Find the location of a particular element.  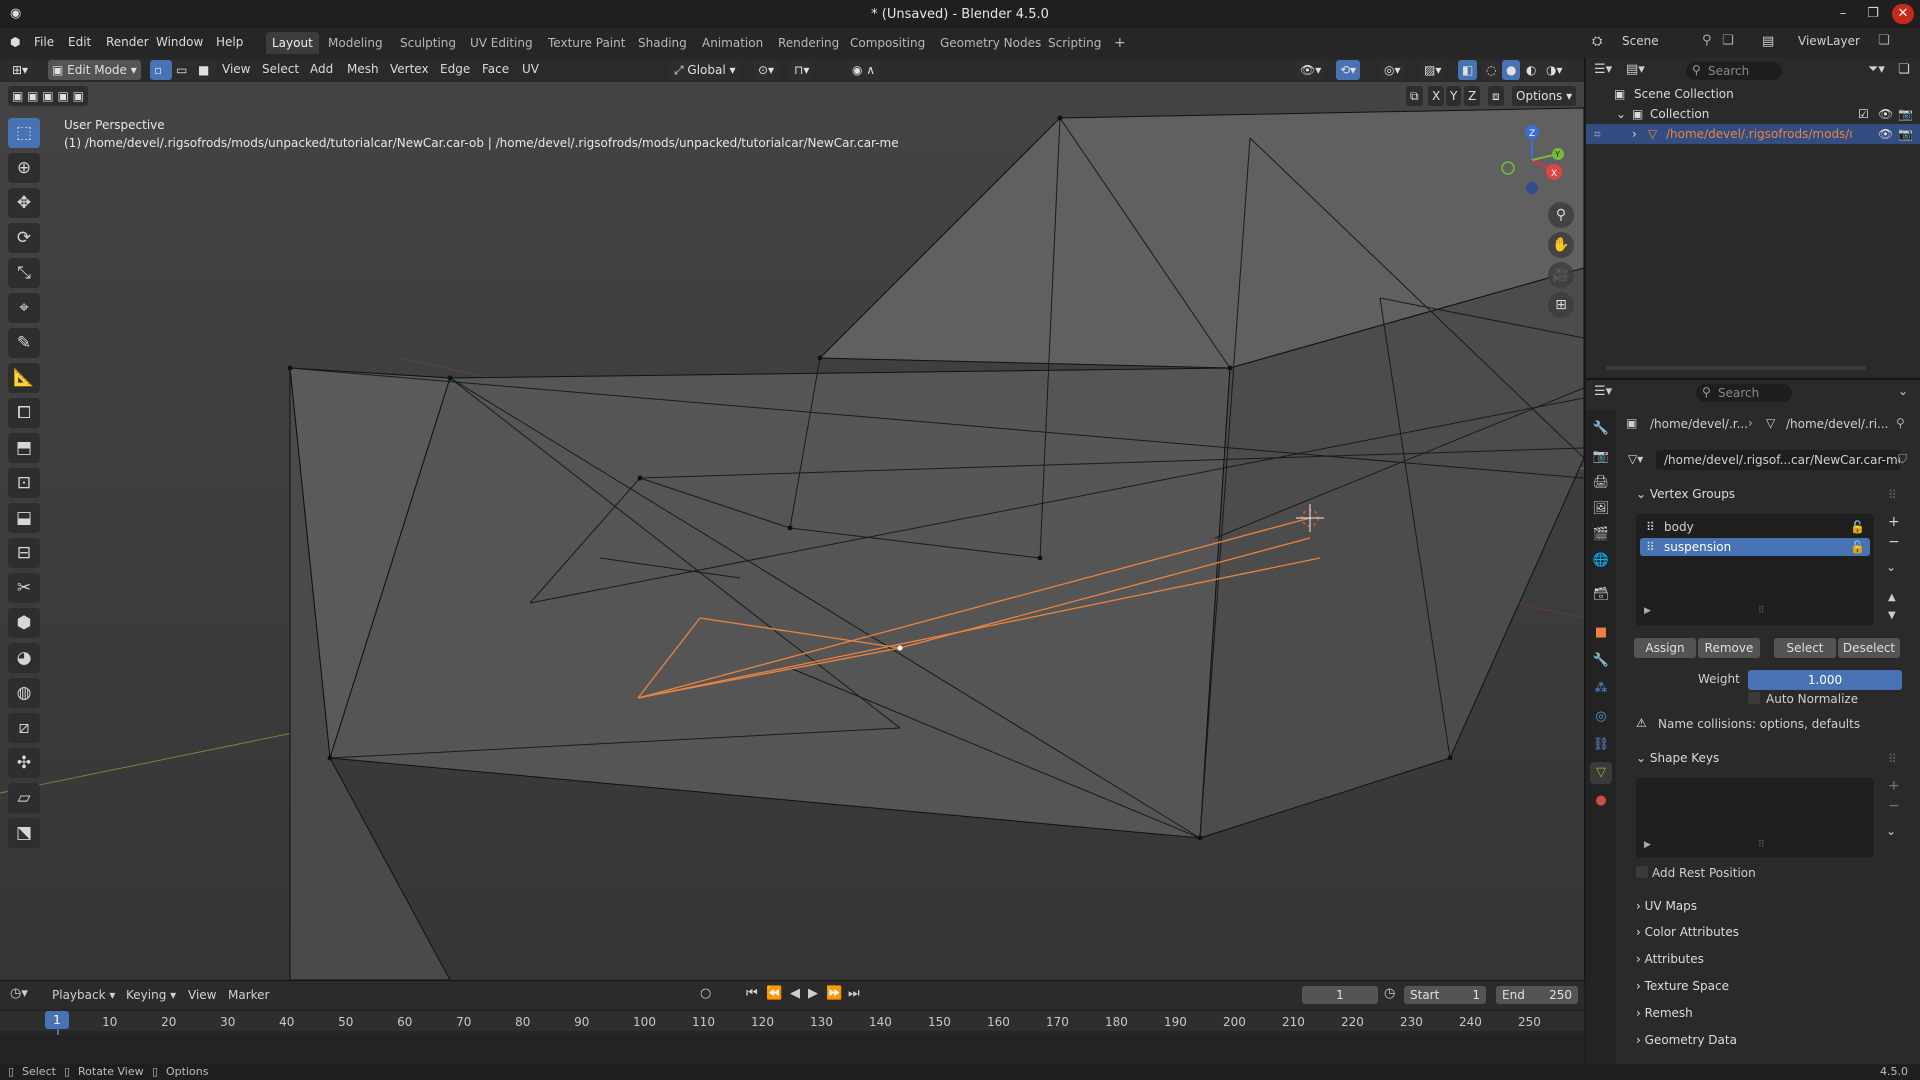

vp-menu-select: Select is located at coordinates (280, 69).